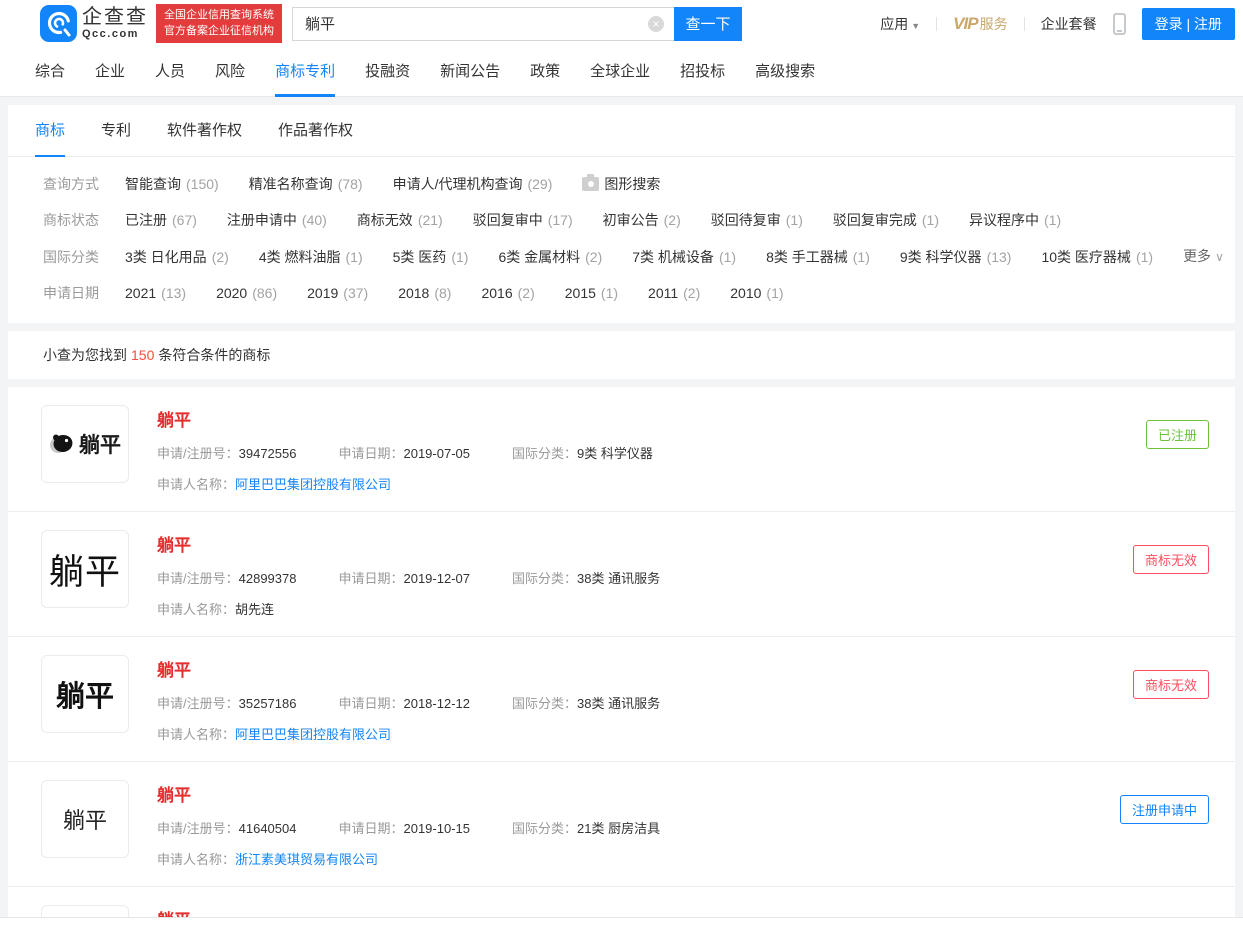 The image size is (1243, 938). Describe the element at coordinates (227, 453) in the screenshot. I see `reg-no-field: 申请/注册号：39472556` at that location.